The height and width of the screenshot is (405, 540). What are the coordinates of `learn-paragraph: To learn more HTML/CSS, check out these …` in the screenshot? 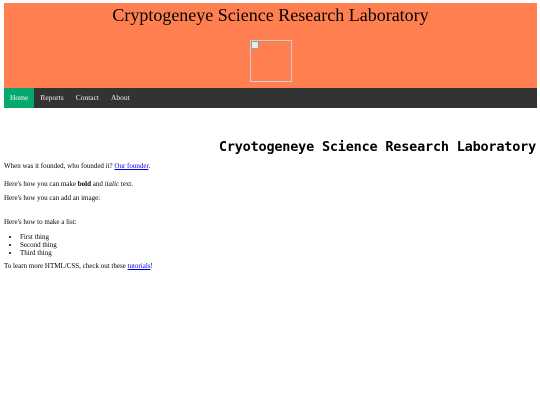 It's located at (264, 266).